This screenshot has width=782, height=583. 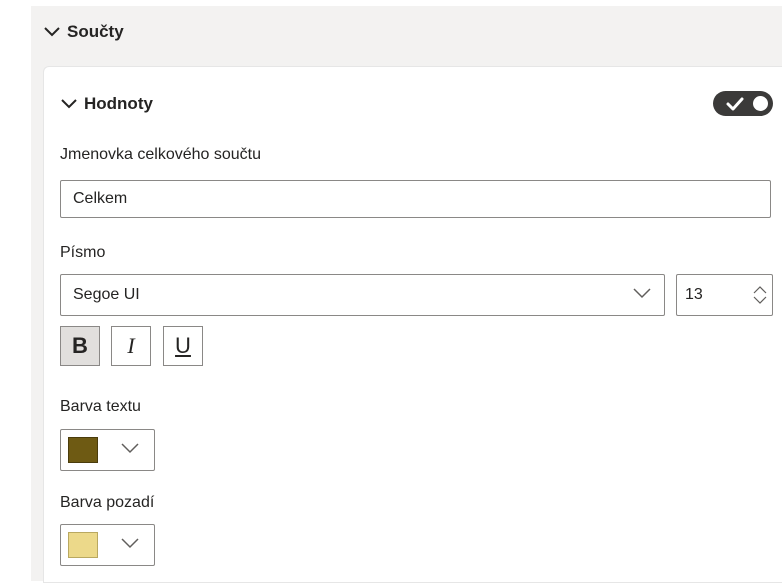 What do you see at coordinates (183, 346) in the screenshot?
I see `underline-button: U` at bounding box center [183, 346].